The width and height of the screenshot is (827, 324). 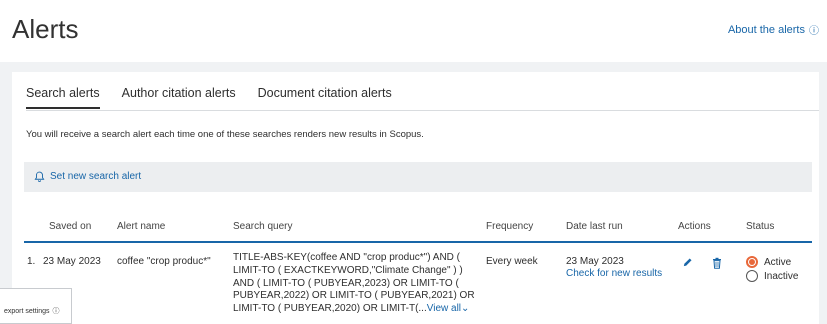 What do you see at coordinates (418, 242) in the screenshot?
I see `table-header-rule` at bounding box center [418, 242].